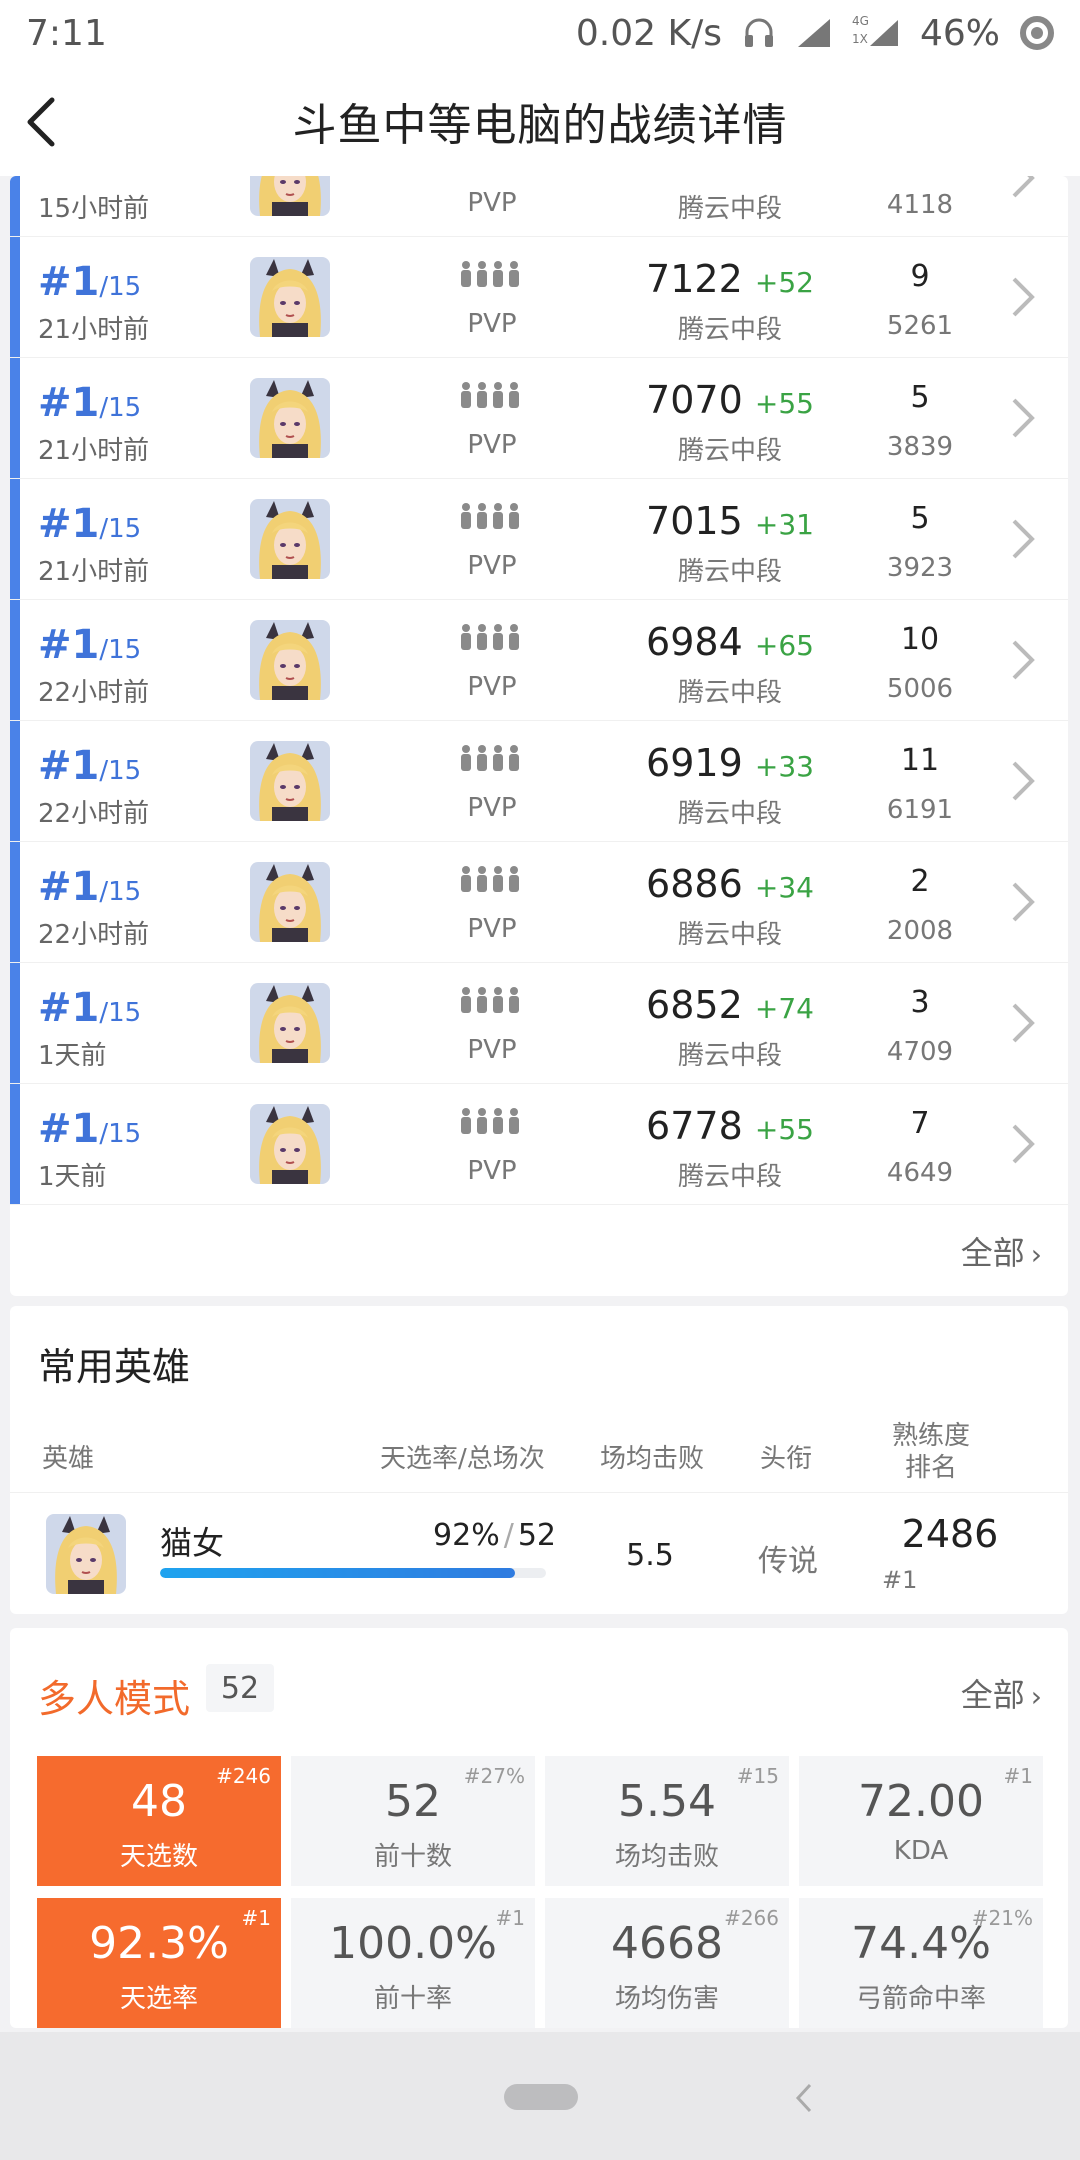  What do you see at coordinates (950, 1534) in the screenshot?
I see `hero-proficiency: 2486` at bounding box center [950, 1534].